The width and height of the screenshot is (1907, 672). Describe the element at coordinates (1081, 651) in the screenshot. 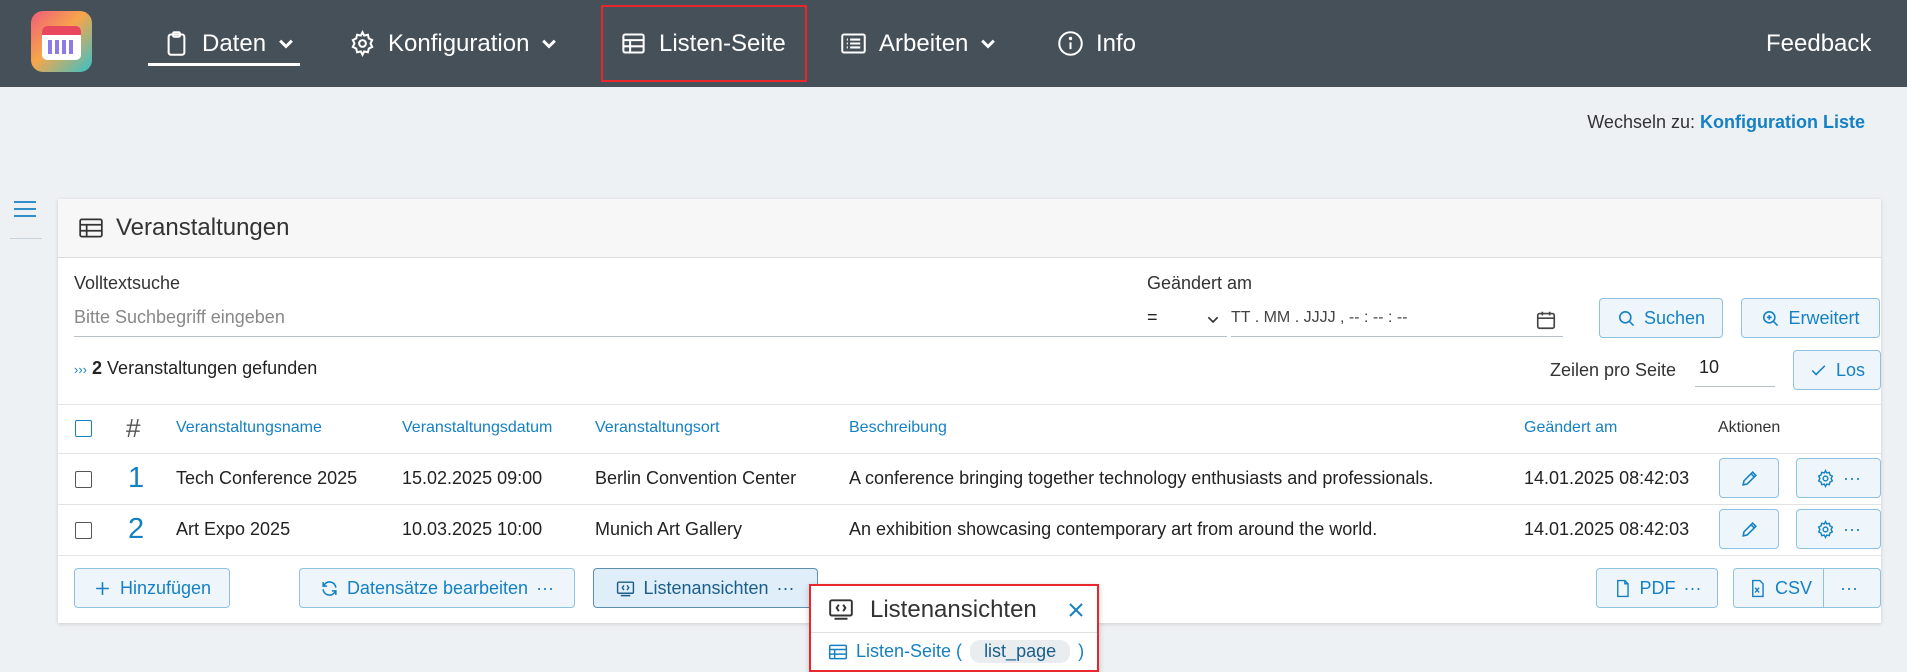

I see `popup-item-paren: )` at that location.